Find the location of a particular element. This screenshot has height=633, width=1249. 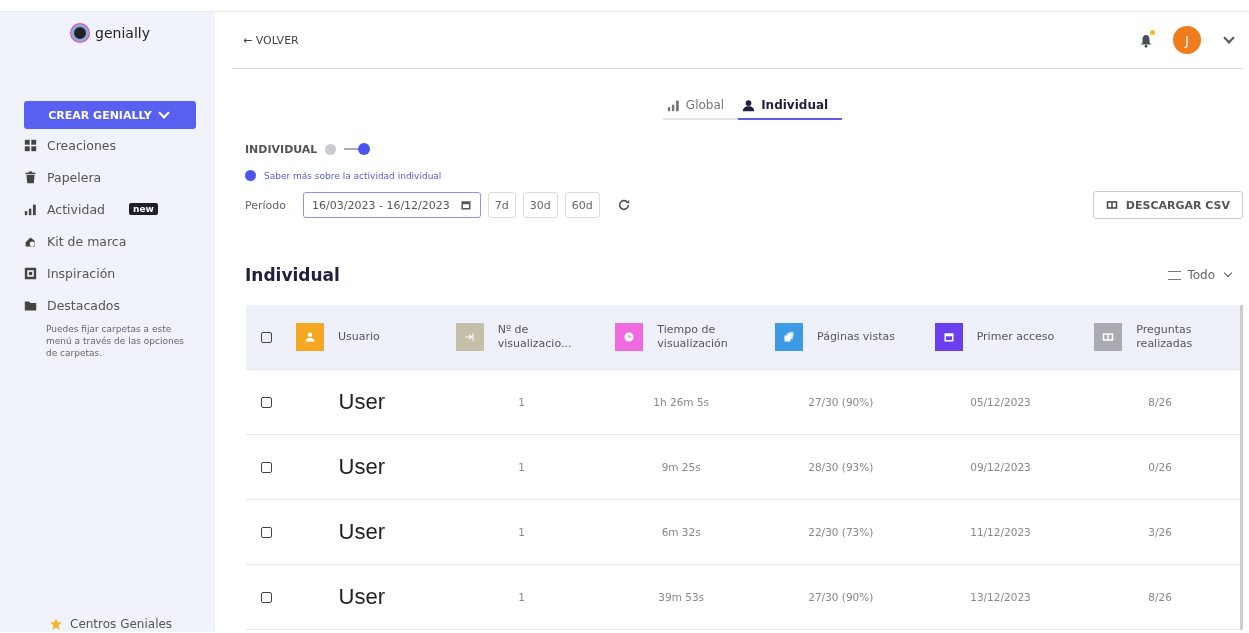

table-cell: 22/30 (73%) is located at coordinates (841, 532).